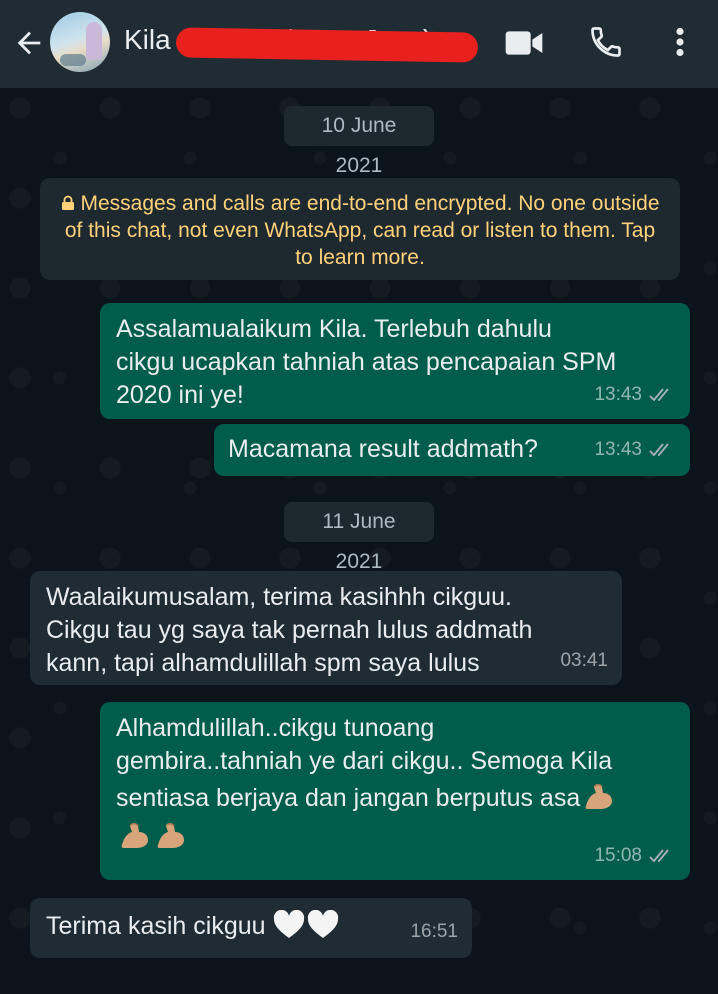  I want to click on message-meta: 16:51, so click(434, 931).